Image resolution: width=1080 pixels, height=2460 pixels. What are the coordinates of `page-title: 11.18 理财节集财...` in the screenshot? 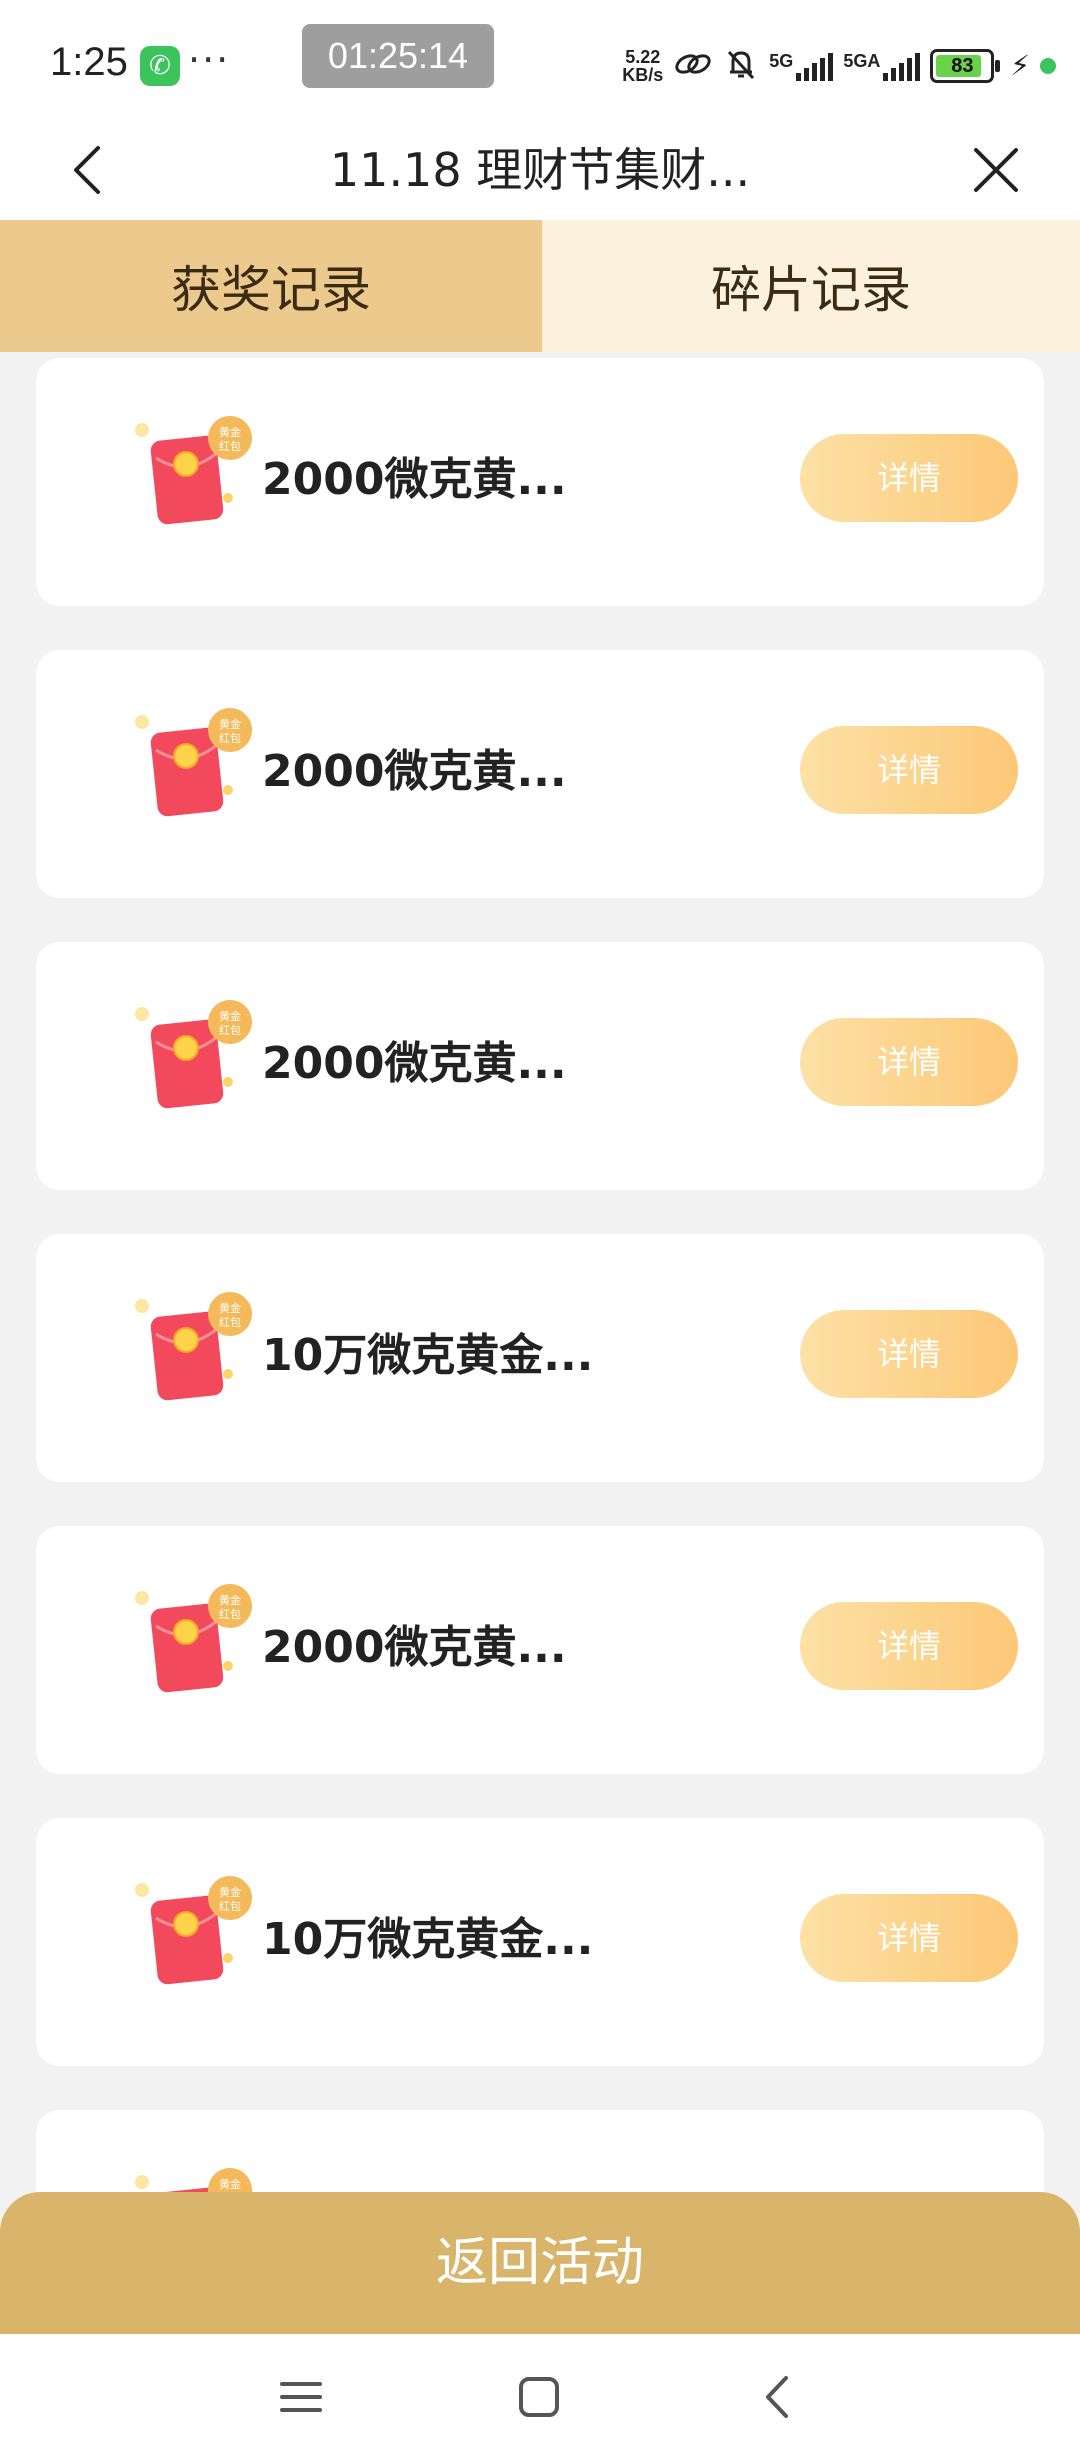 It's located at (540, 170).